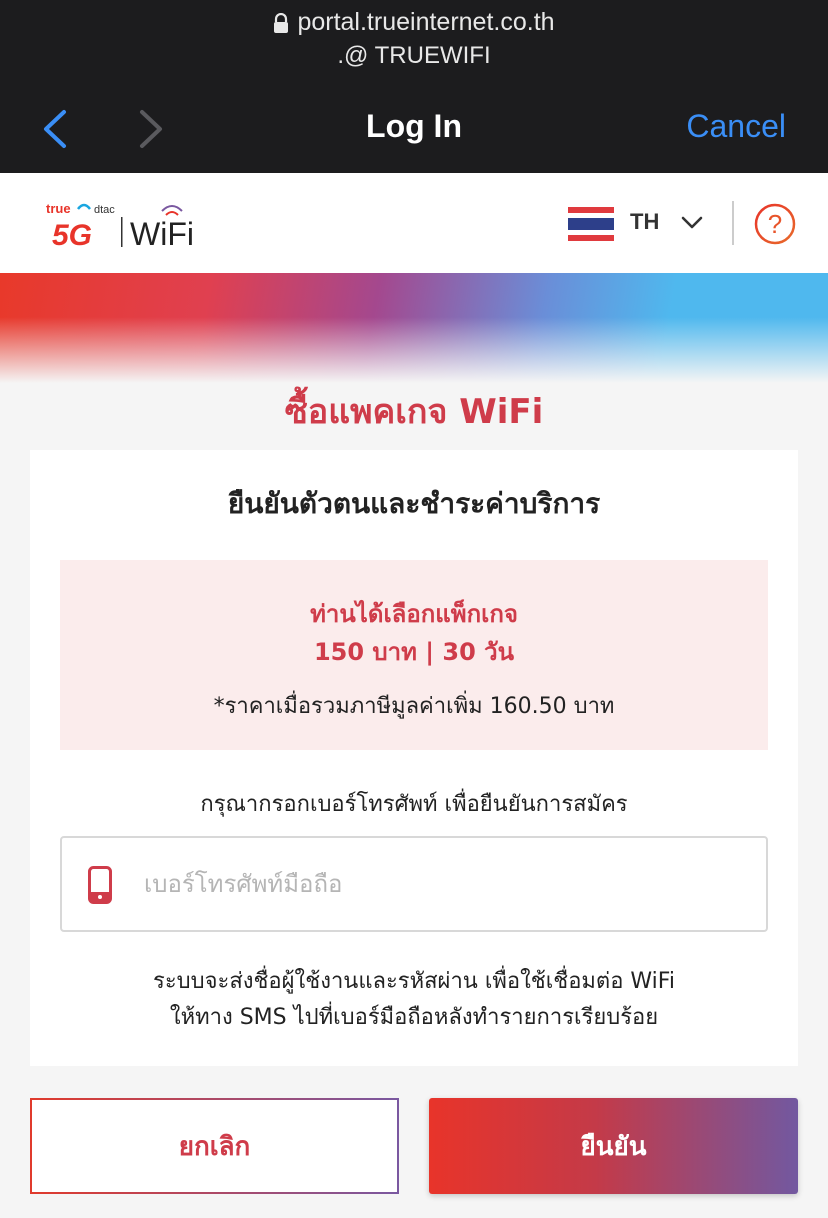 The width and height of the screenshot is (828, 1218). What do you see at coordinates (281, 22) in the screenshot?
I see `lock-icon` at bounding box center [281, 22].